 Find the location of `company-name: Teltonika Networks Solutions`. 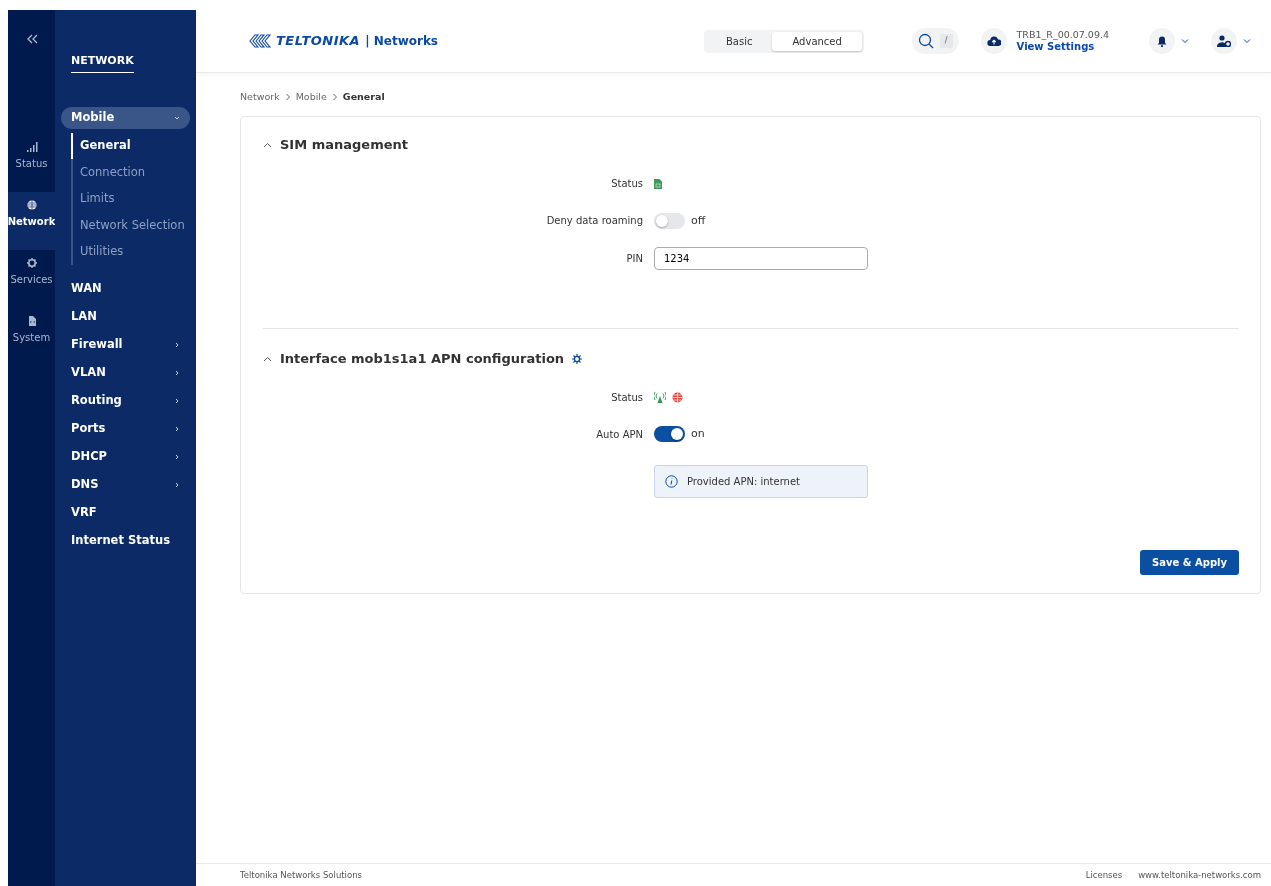

company-name: Teltonika Networks Solutions is located at coordinates (301, 875).